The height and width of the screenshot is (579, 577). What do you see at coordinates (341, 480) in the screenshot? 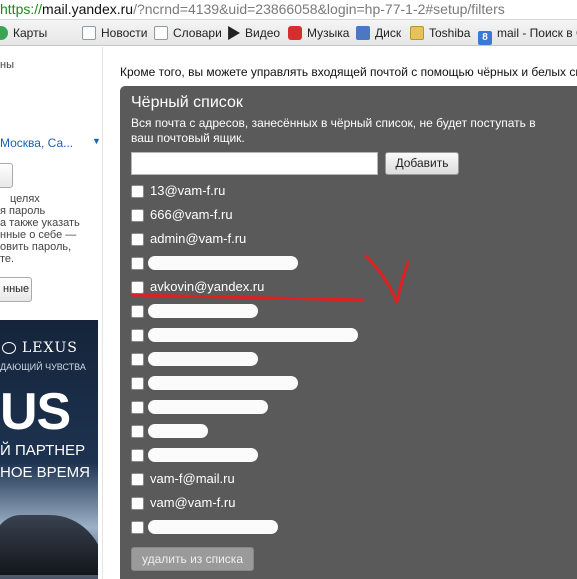
I see `blacklist-row: vam-f@mail.ru` at bounding box center [341, 480].